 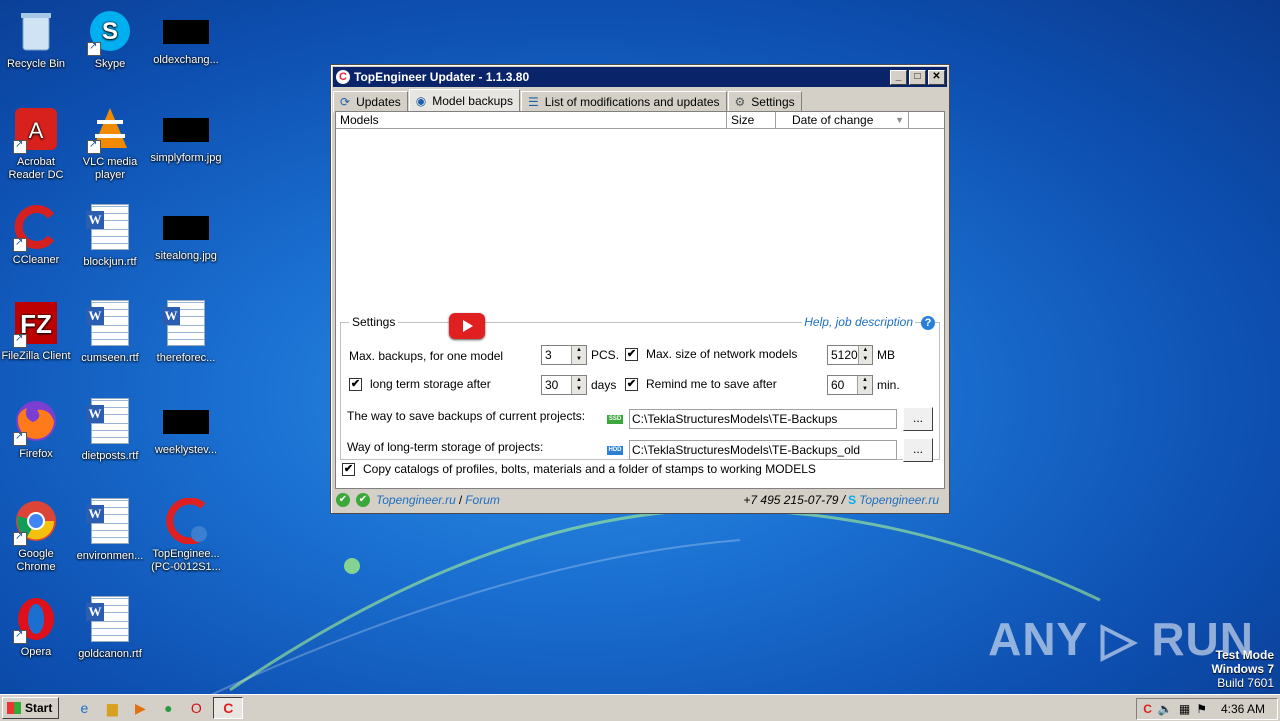 I want to click on desktop-icon-dietposts: W dietposts.rtf, so click(x=110, y=430).